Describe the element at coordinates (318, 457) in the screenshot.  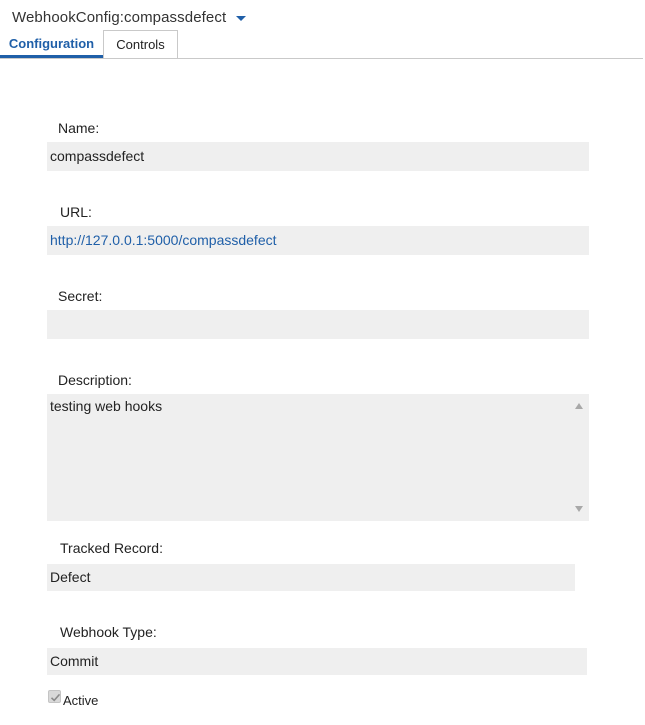
I see `description-textarea: testing web hooks` at that location.